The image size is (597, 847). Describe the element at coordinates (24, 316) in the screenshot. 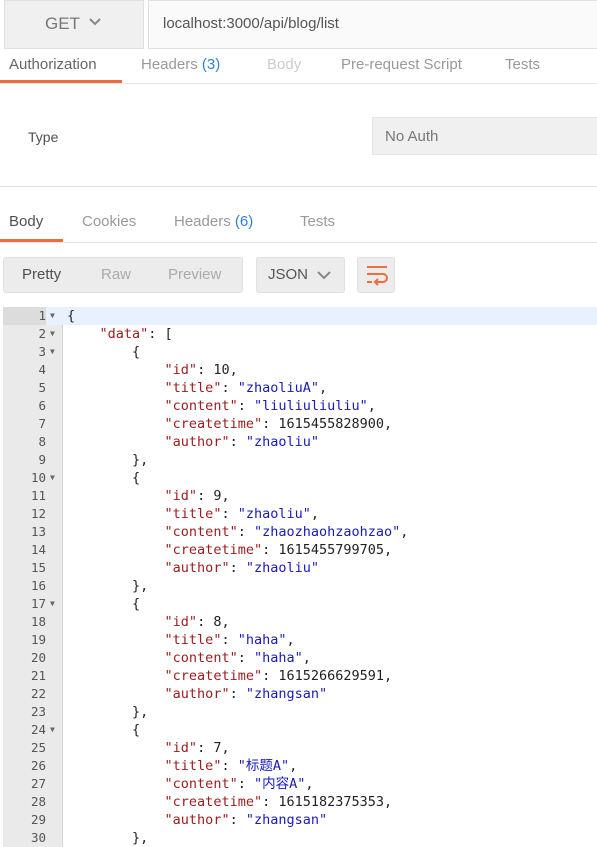

I see `line-number: 1` at that location.